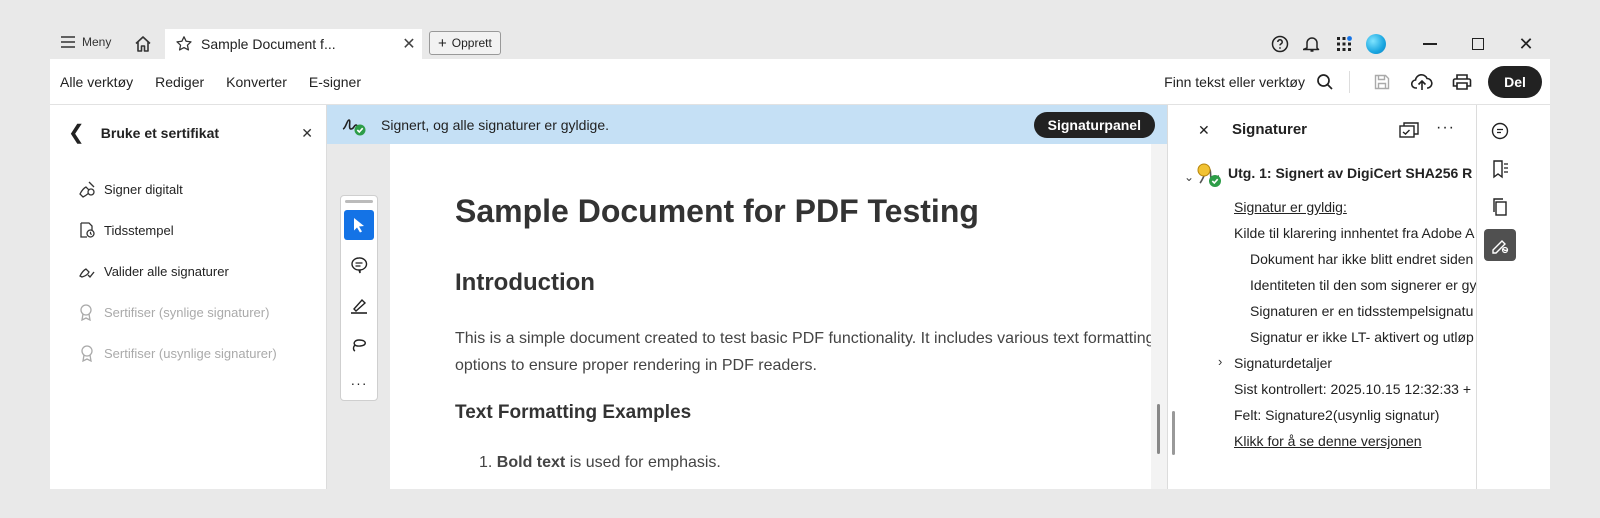 This screenshot has height=518, width=1600. What do you see at coordinates (1189, 177) in the screenshot?
I see `collapse-chevron-icon: ⌄` at bounding box center [1189, 177].